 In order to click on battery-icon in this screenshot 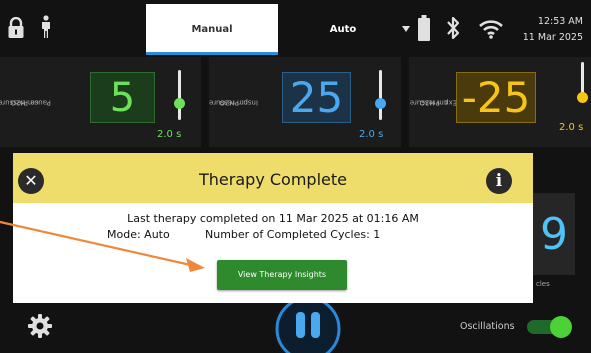, I will do `click(424, 28)`.